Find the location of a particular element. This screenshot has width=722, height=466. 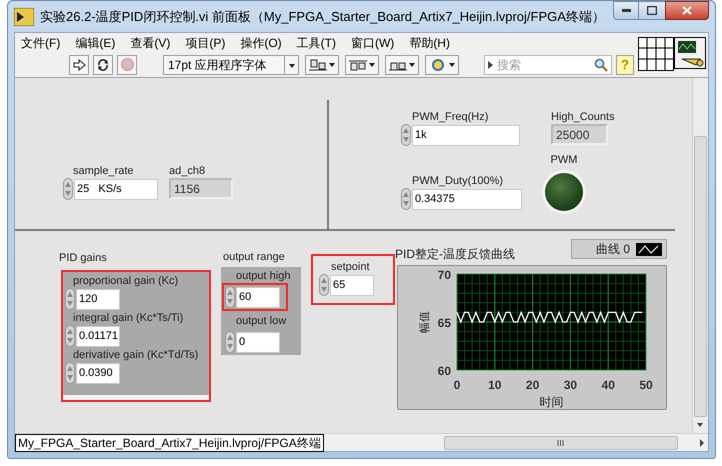

numeric-indicator: 25000 is located at coordinates (579, 134).